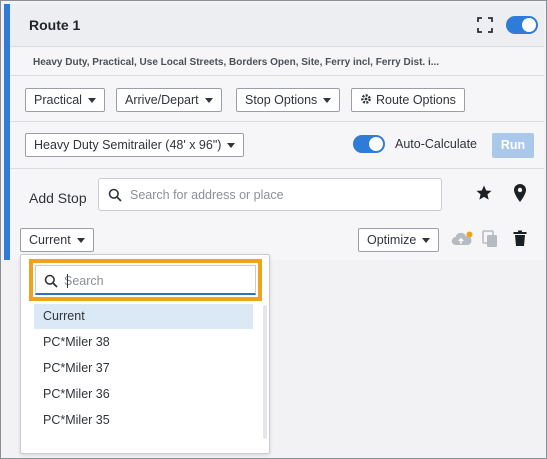  I want to click on star-icon, so click(484, 193).